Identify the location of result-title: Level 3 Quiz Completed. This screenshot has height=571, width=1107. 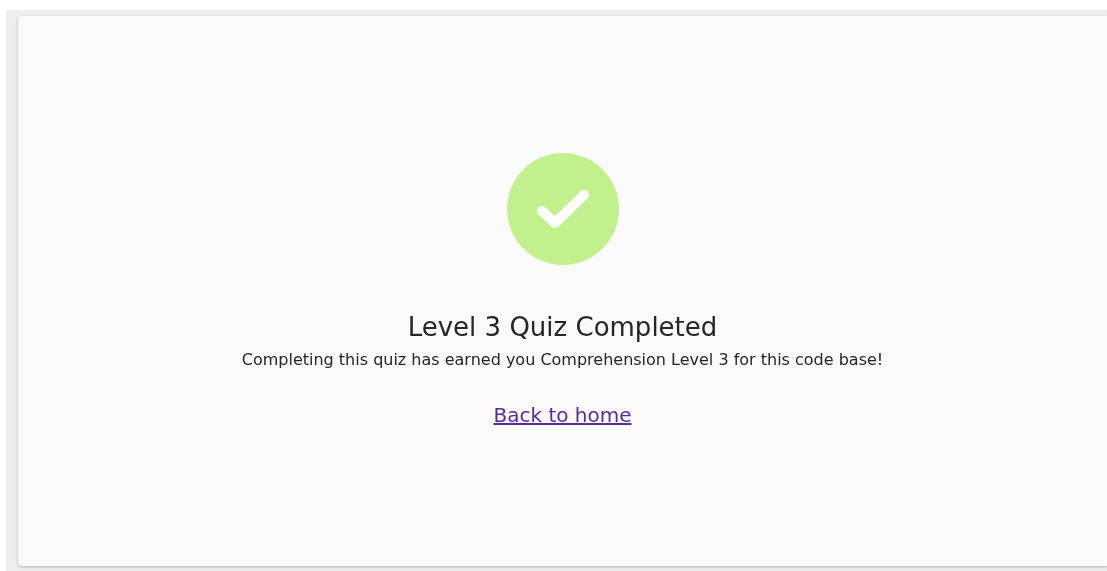
(562, 327).